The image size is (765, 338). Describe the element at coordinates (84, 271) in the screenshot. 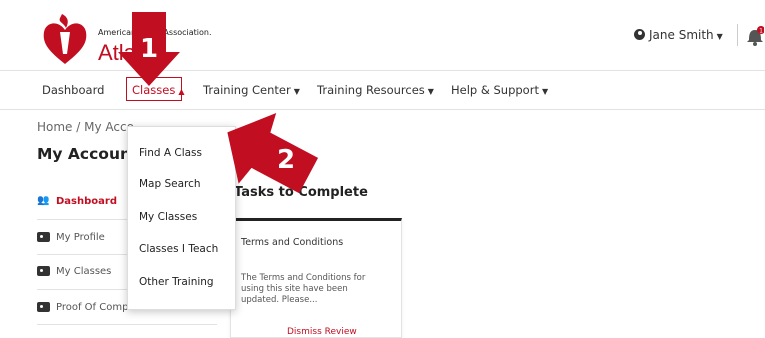

I see `sidebar-item-label: My Classes` at that location.